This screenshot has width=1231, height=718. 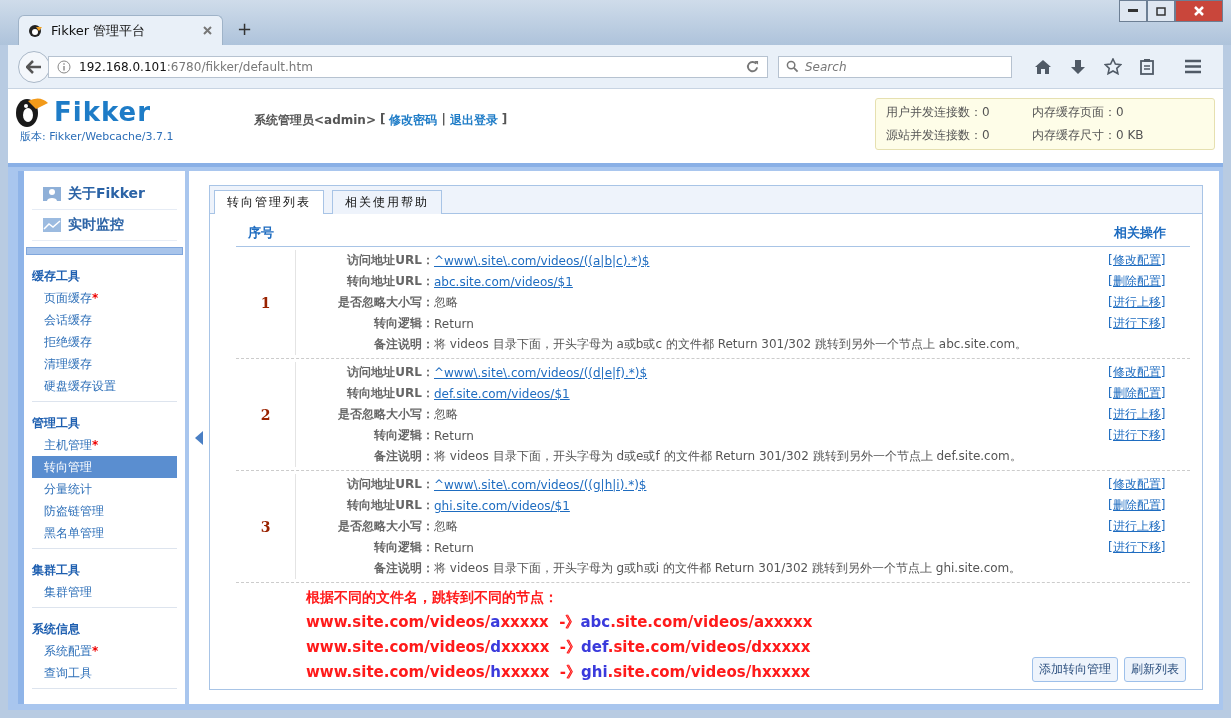 I want to click on sidebar-item: 分量统计, so click(x=104, y=489).